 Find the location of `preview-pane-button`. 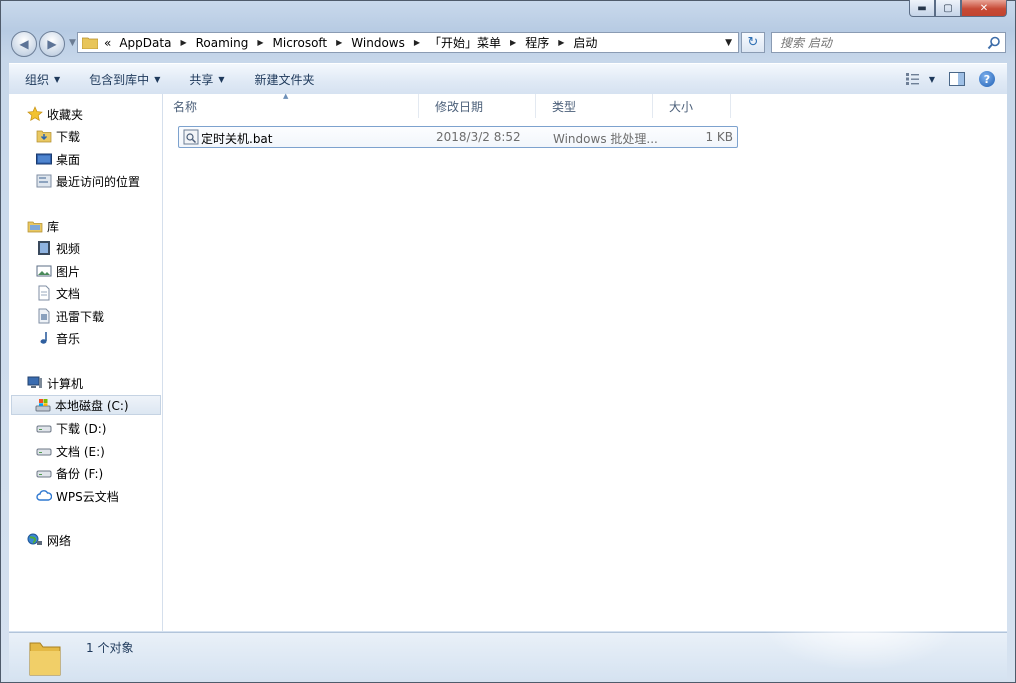

preview-pane-button is located at coordinates (957, 79).